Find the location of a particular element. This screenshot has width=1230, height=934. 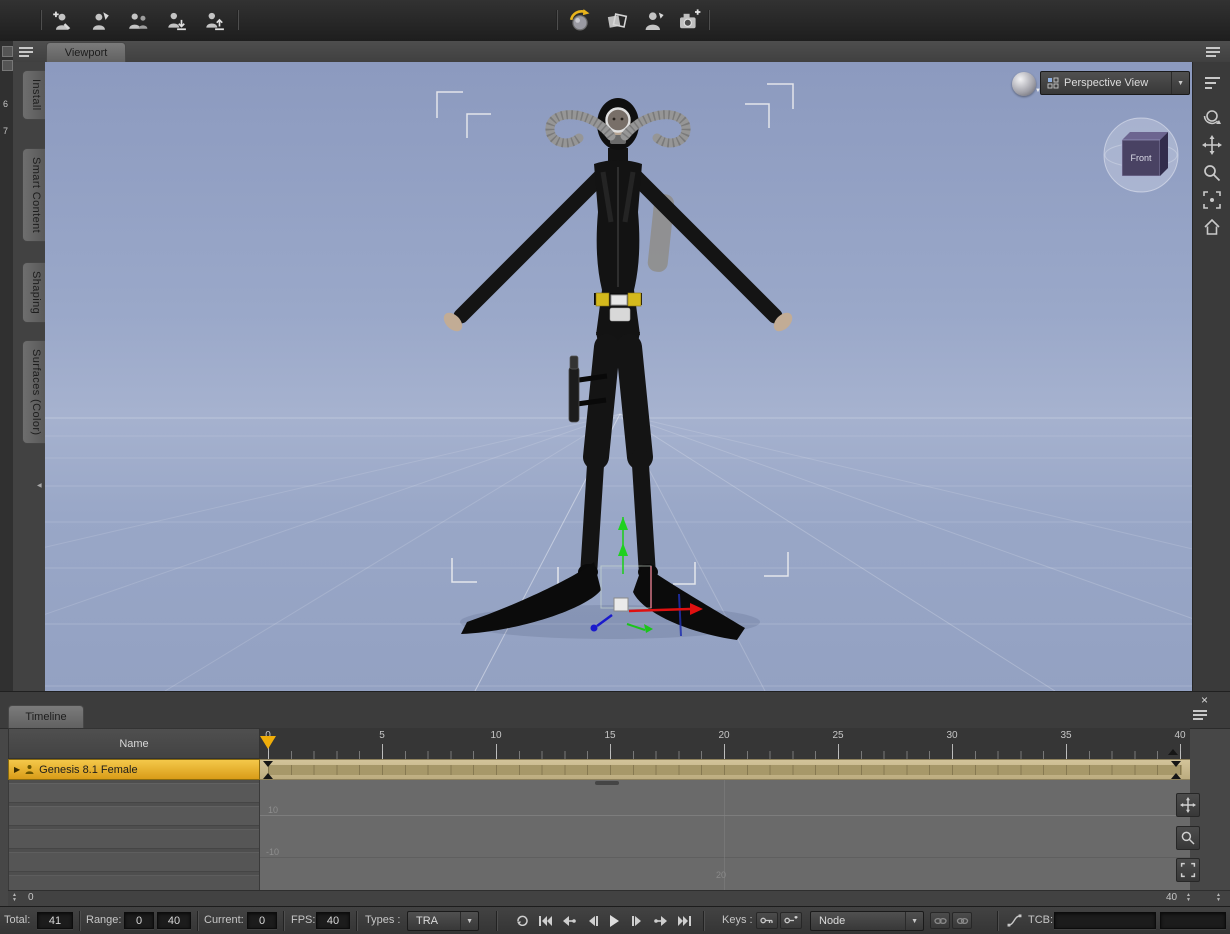

timeline-options-menu-icon is located at coordinates (1200, 715).